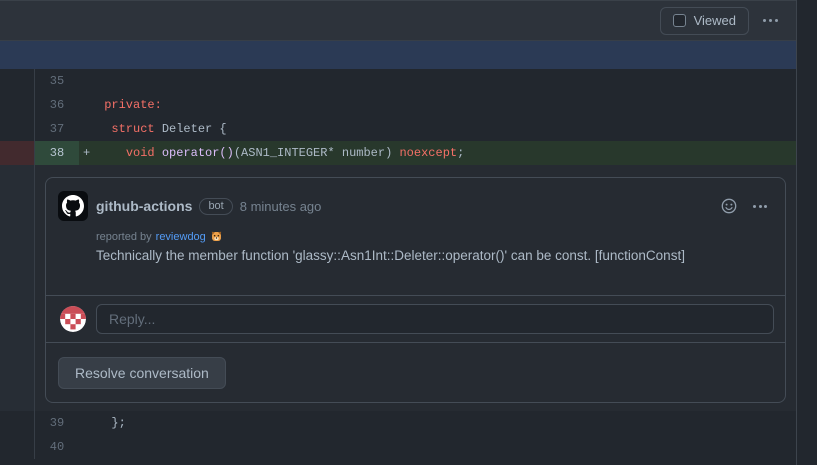  Describe the element at coordinates (679, 20) in the screenshot. I see `viewed-checkbox` at that location.